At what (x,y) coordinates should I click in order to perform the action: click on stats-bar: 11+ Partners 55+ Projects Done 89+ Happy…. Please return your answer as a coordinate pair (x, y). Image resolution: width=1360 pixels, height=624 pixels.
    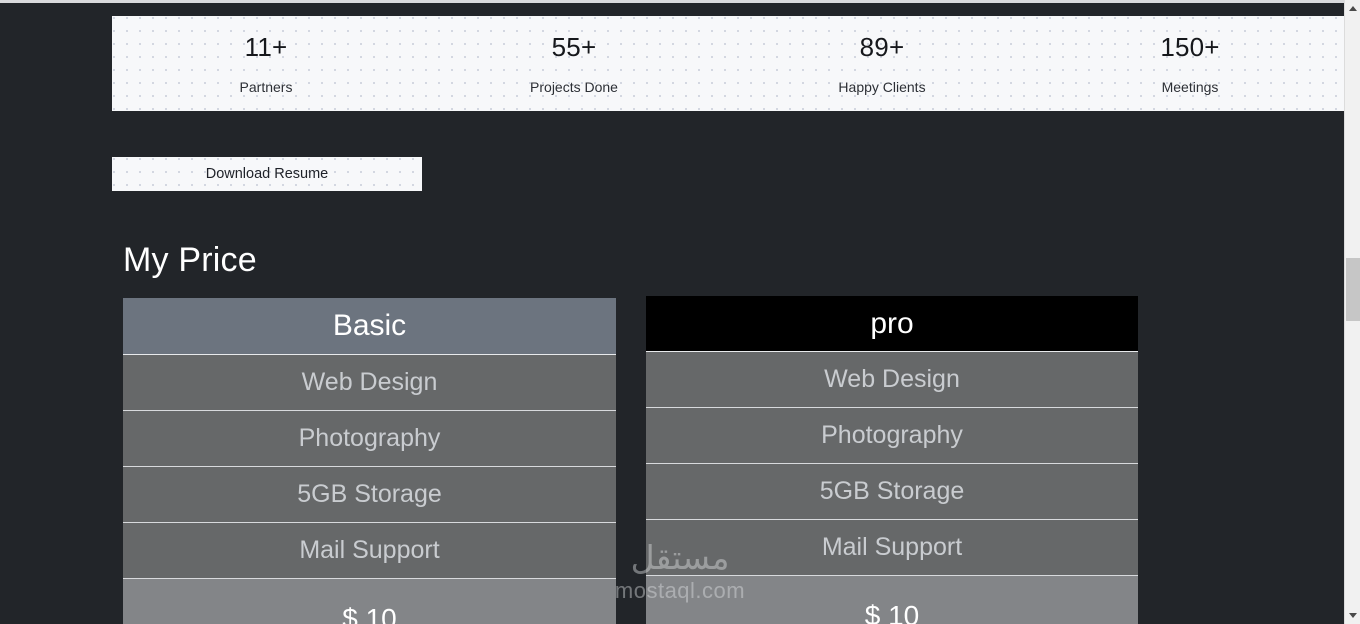
    Looking at the image, I should click on (728, 63).